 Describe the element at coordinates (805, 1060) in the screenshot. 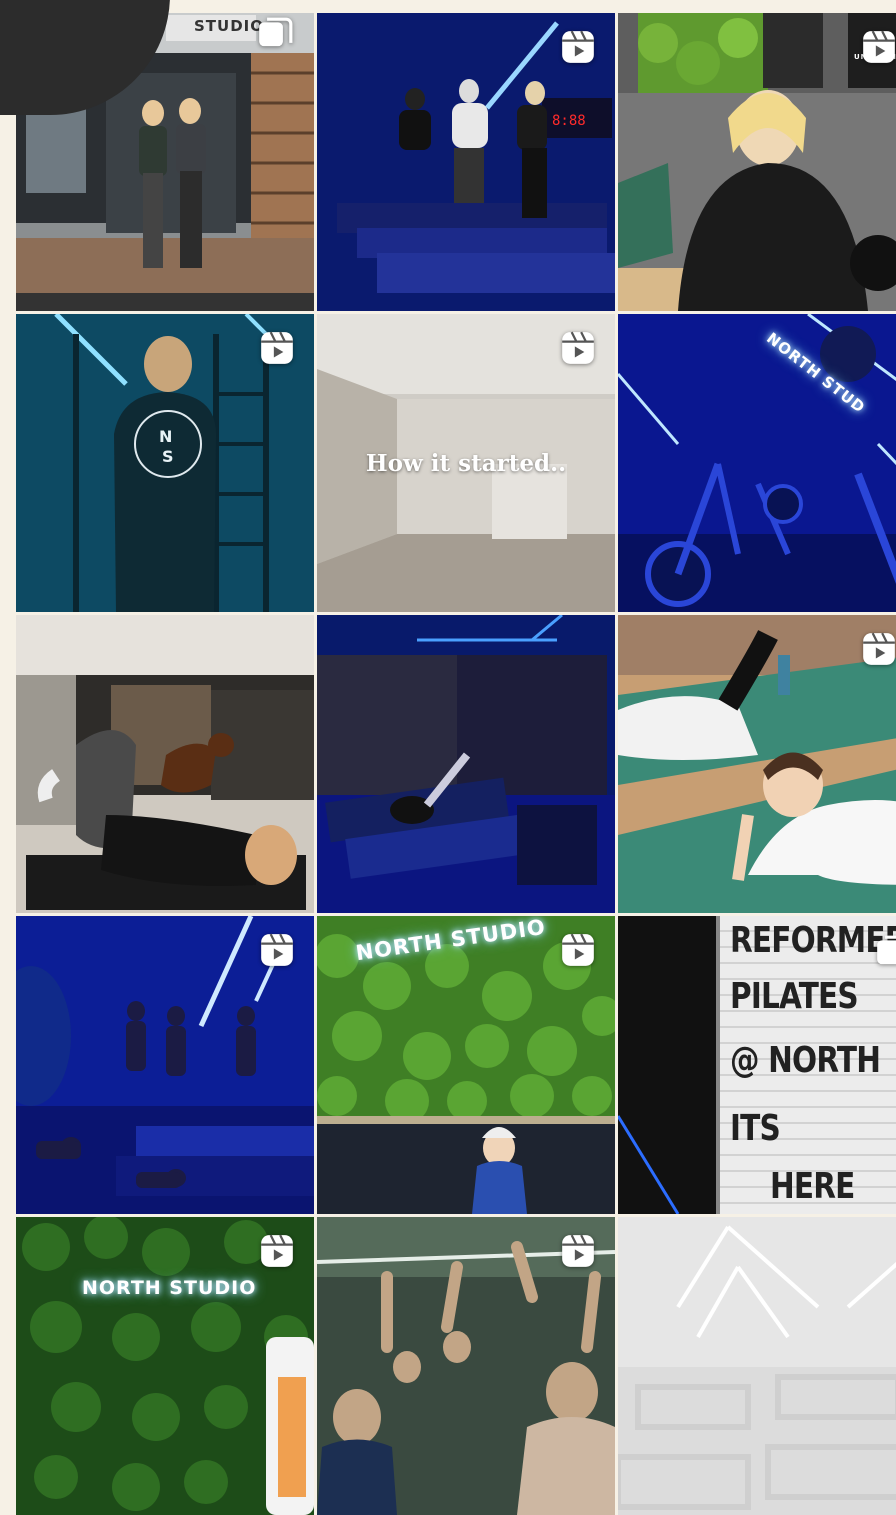

I see `board-line-3: @ NORTH` at that location.